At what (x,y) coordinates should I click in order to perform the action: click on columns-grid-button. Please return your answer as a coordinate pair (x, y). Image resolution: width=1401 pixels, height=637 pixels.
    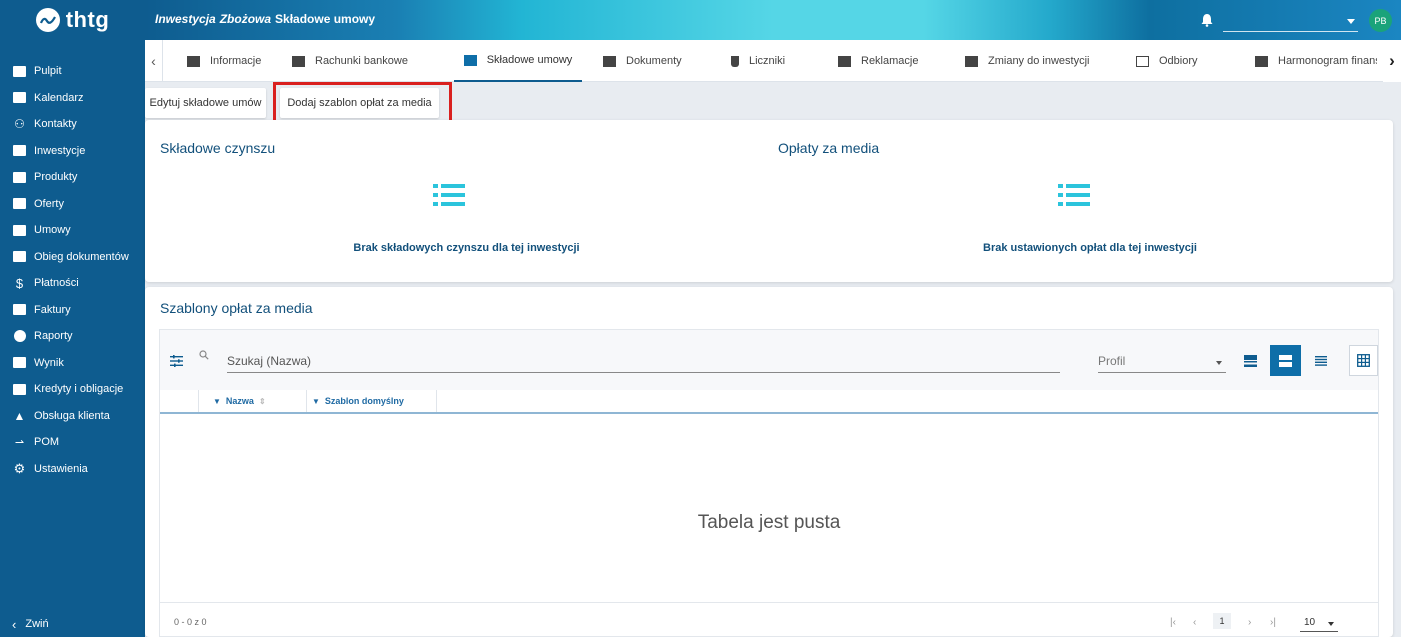
    Looking at the image, I should click on (1363, 360).